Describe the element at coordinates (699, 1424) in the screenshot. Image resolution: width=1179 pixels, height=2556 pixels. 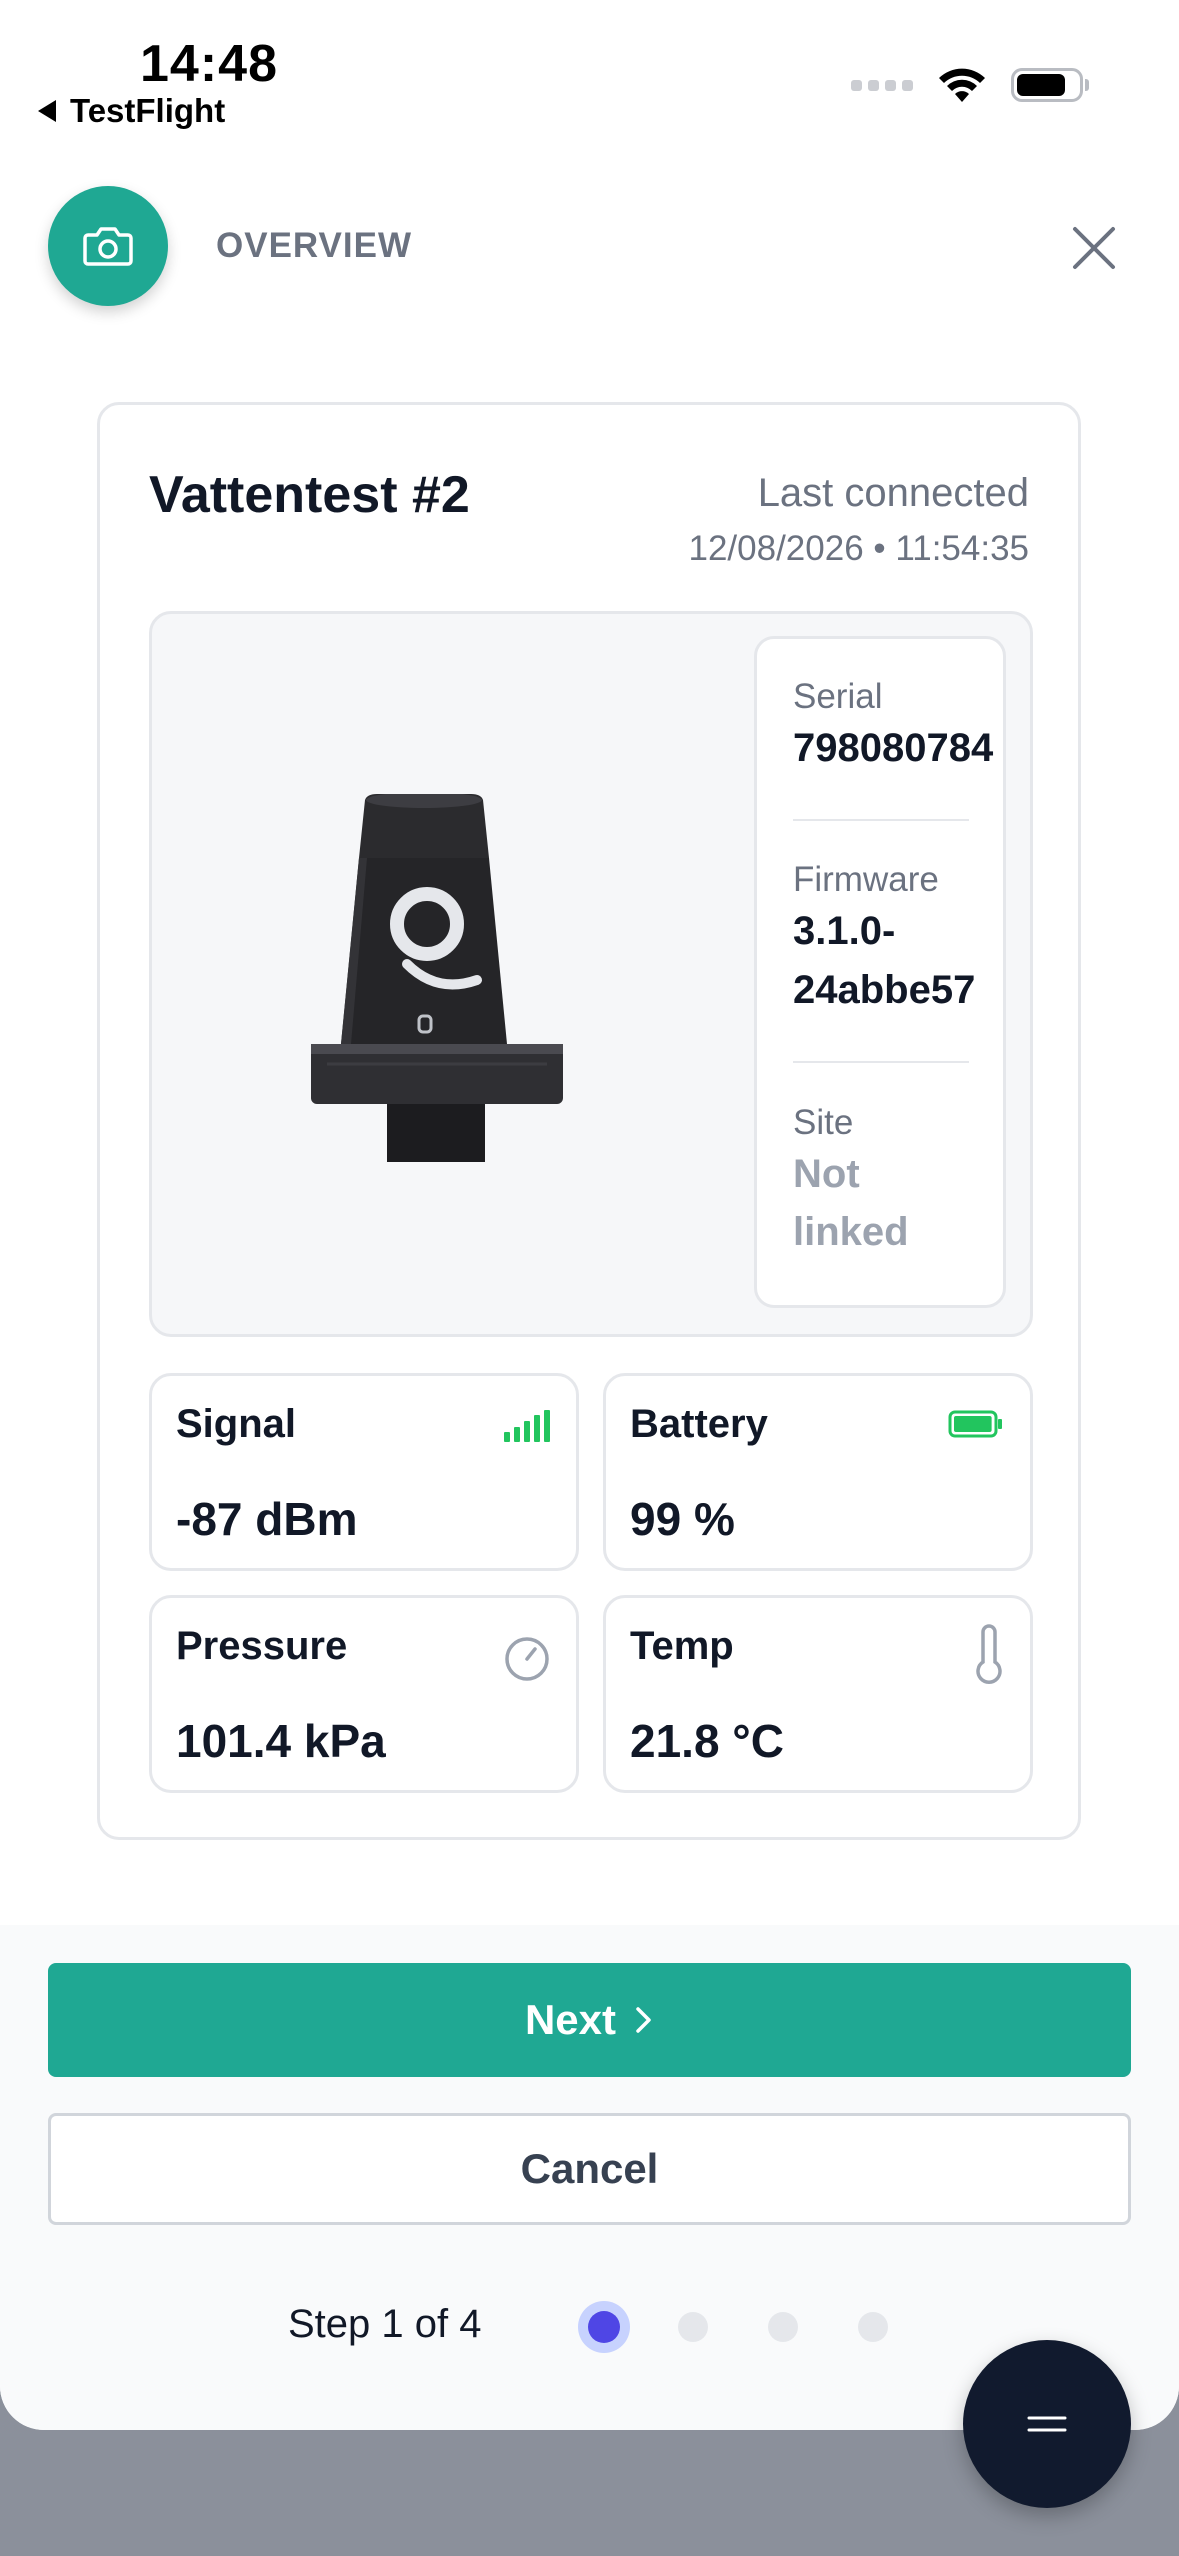
I see `battery-label: Battery` at that location.